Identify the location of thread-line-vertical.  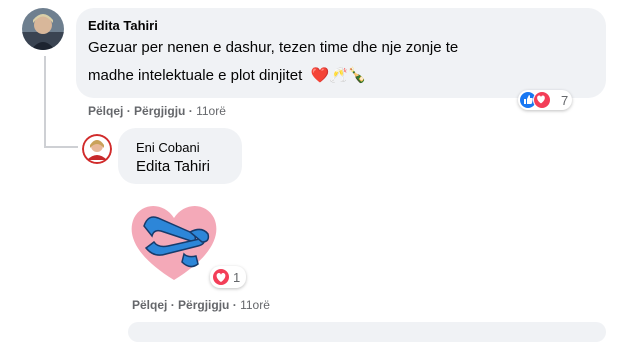
(45, 102).